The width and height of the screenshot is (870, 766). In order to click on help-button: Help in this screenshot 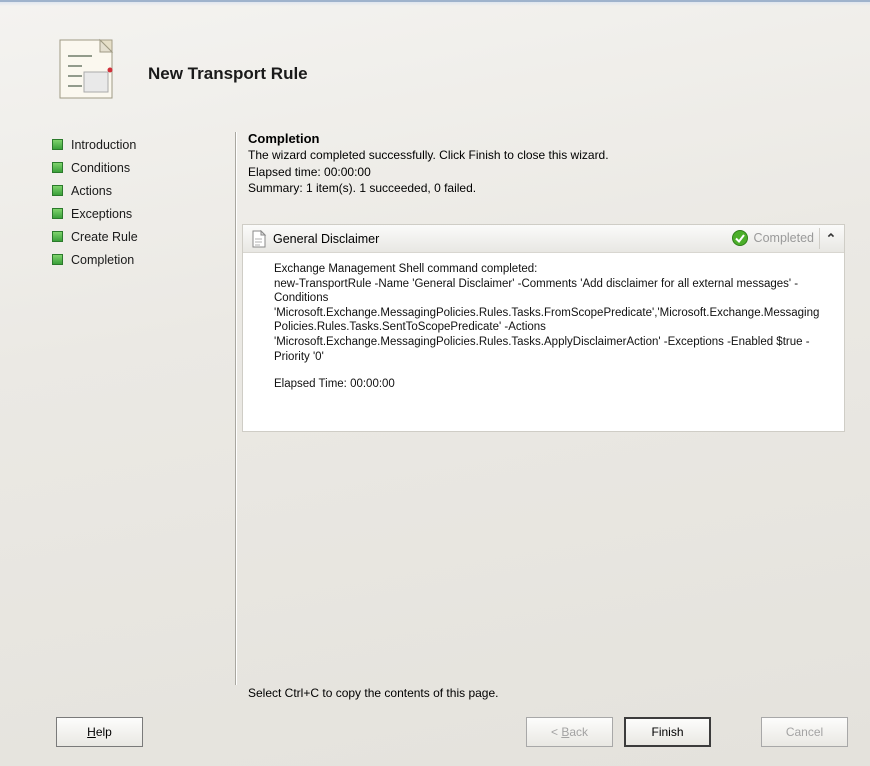, I will do `click(99, 732)`.